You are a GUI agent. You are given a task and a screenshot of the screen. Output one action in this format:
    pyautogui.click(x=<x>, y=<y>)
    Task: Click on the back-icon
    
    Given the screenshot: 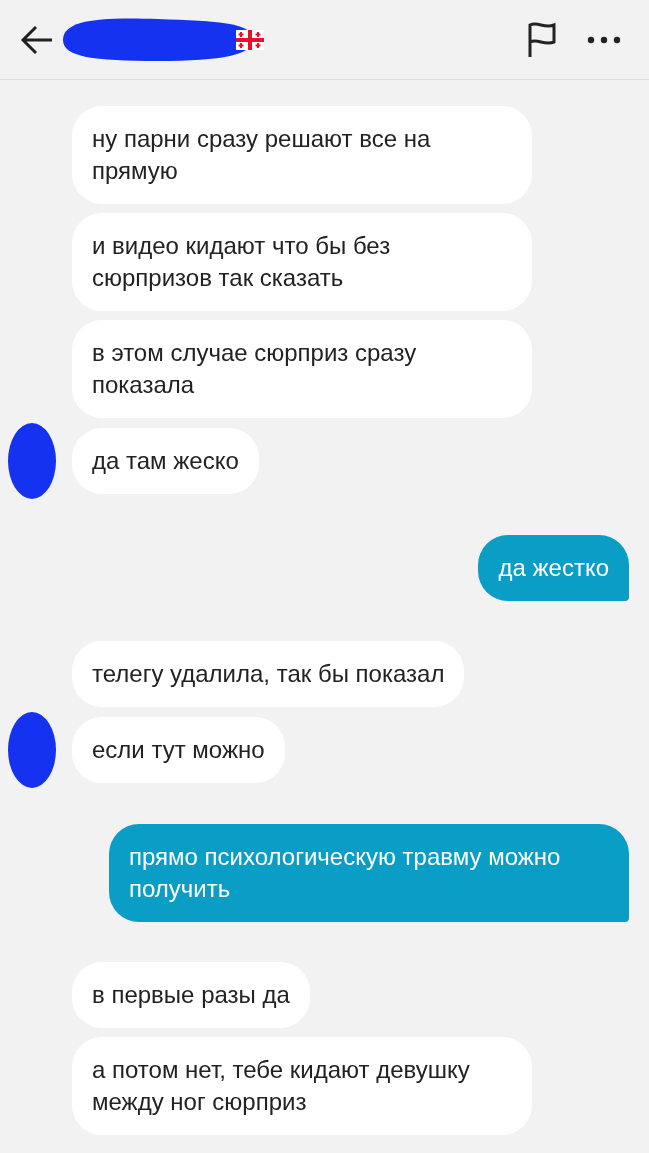 What is the action you would take?
    pyautogui.click(x=37, y=39)
    